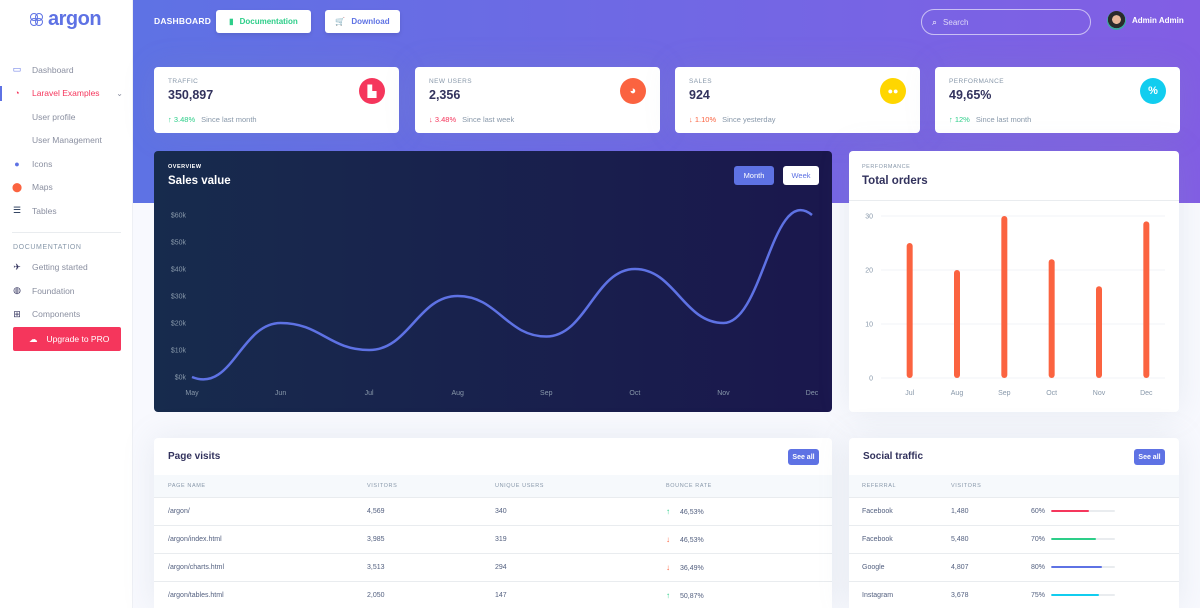 This screenshot has height=608, width=1200. What do you see at coordinates (53, 69) in the screenshot?
I see `sidebar-item-label: Dashboard` at bounding box center [53, 69].